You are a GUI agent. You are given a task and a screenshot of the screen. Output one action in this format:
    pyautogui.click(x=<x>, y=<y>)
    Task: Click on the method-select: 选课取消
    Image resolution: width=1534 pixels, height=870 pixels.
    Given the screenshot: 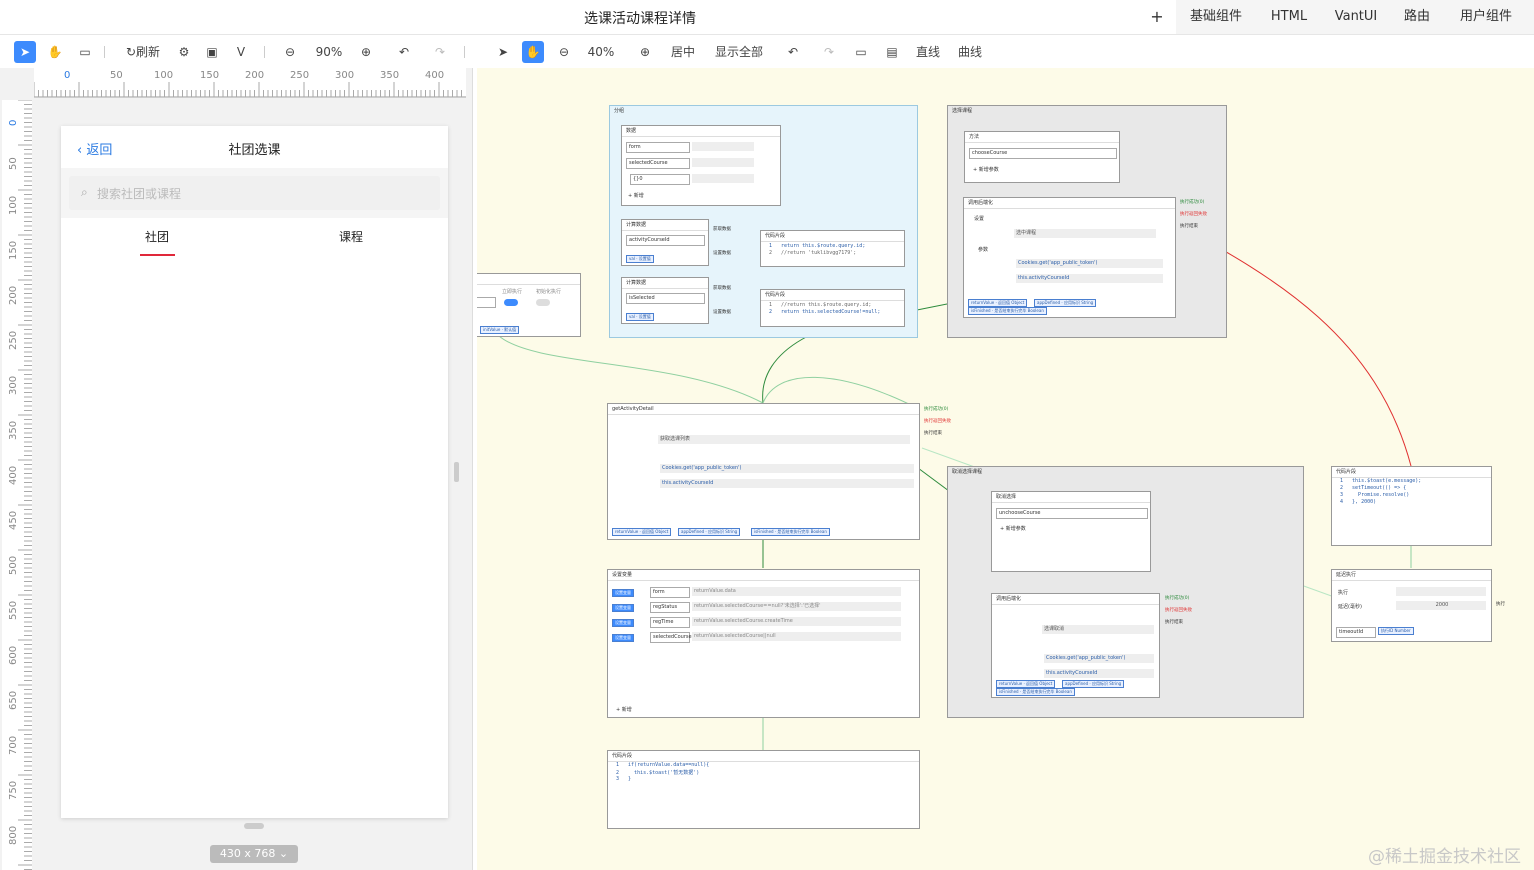 What is the action you would take?
    pyautogui.click(x=1098, y=629)
    